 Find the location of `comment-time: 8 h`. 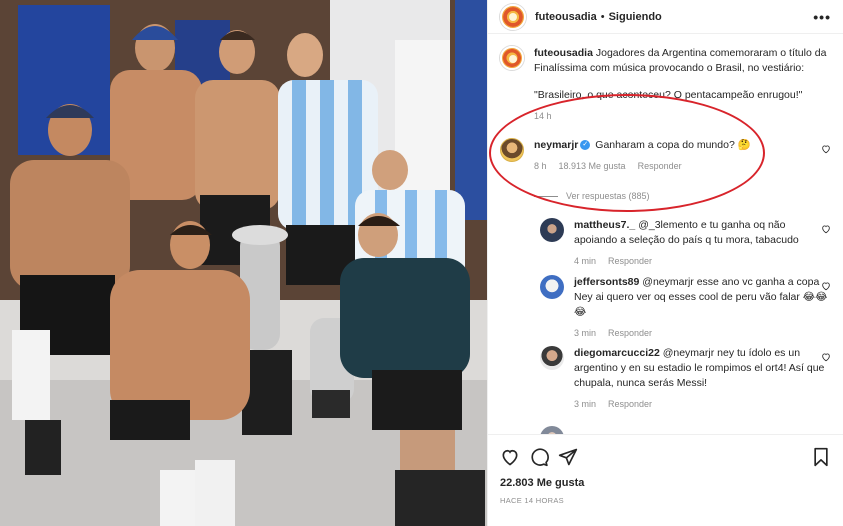

comment-time: 8 h is located at coordinates (540, 166).